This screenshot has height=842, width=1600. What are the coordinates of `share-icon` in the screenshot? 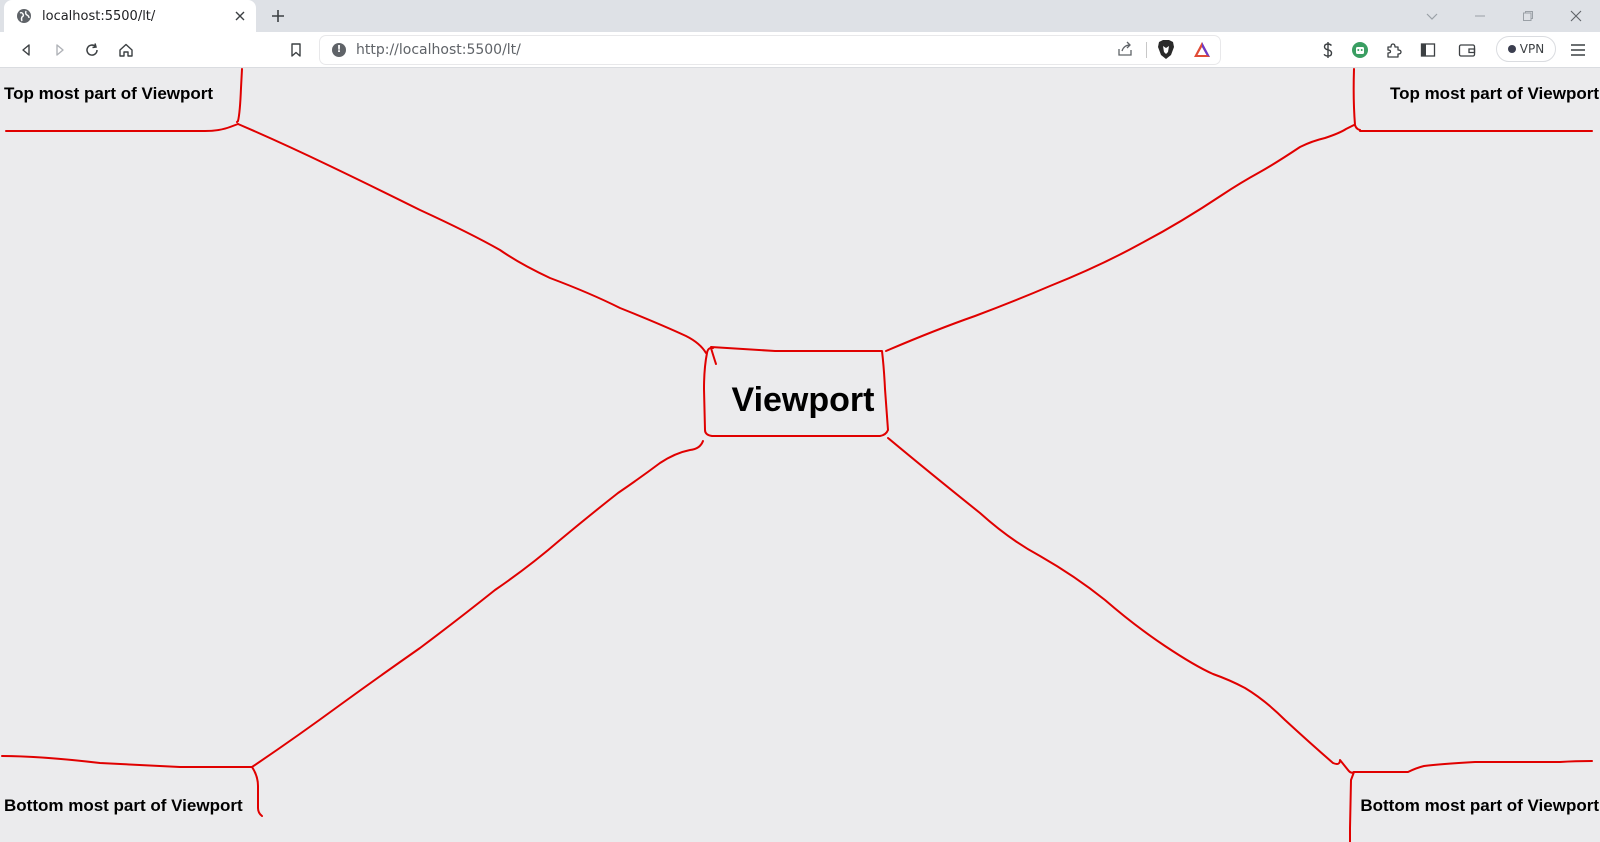 It's located at (1125, 51).